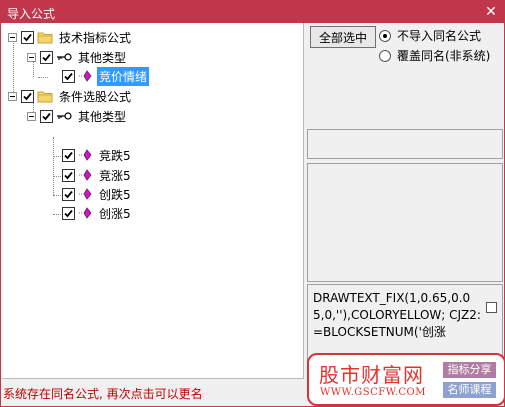 Image resolution: width=505 pixels, height=407 pixels. Describe the element at coordinates (95, 37) in the screenshot. I see `tree-group-label: 技术指标公式` at that location.